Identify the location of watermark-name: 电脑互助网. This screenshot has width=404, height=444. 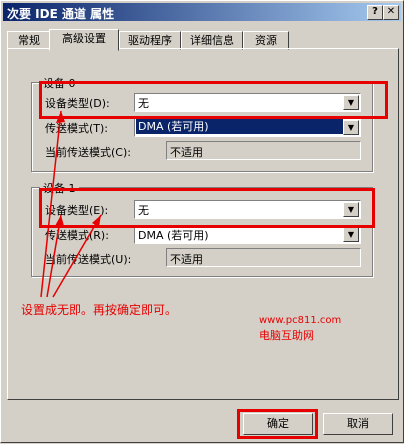
(286, 335).